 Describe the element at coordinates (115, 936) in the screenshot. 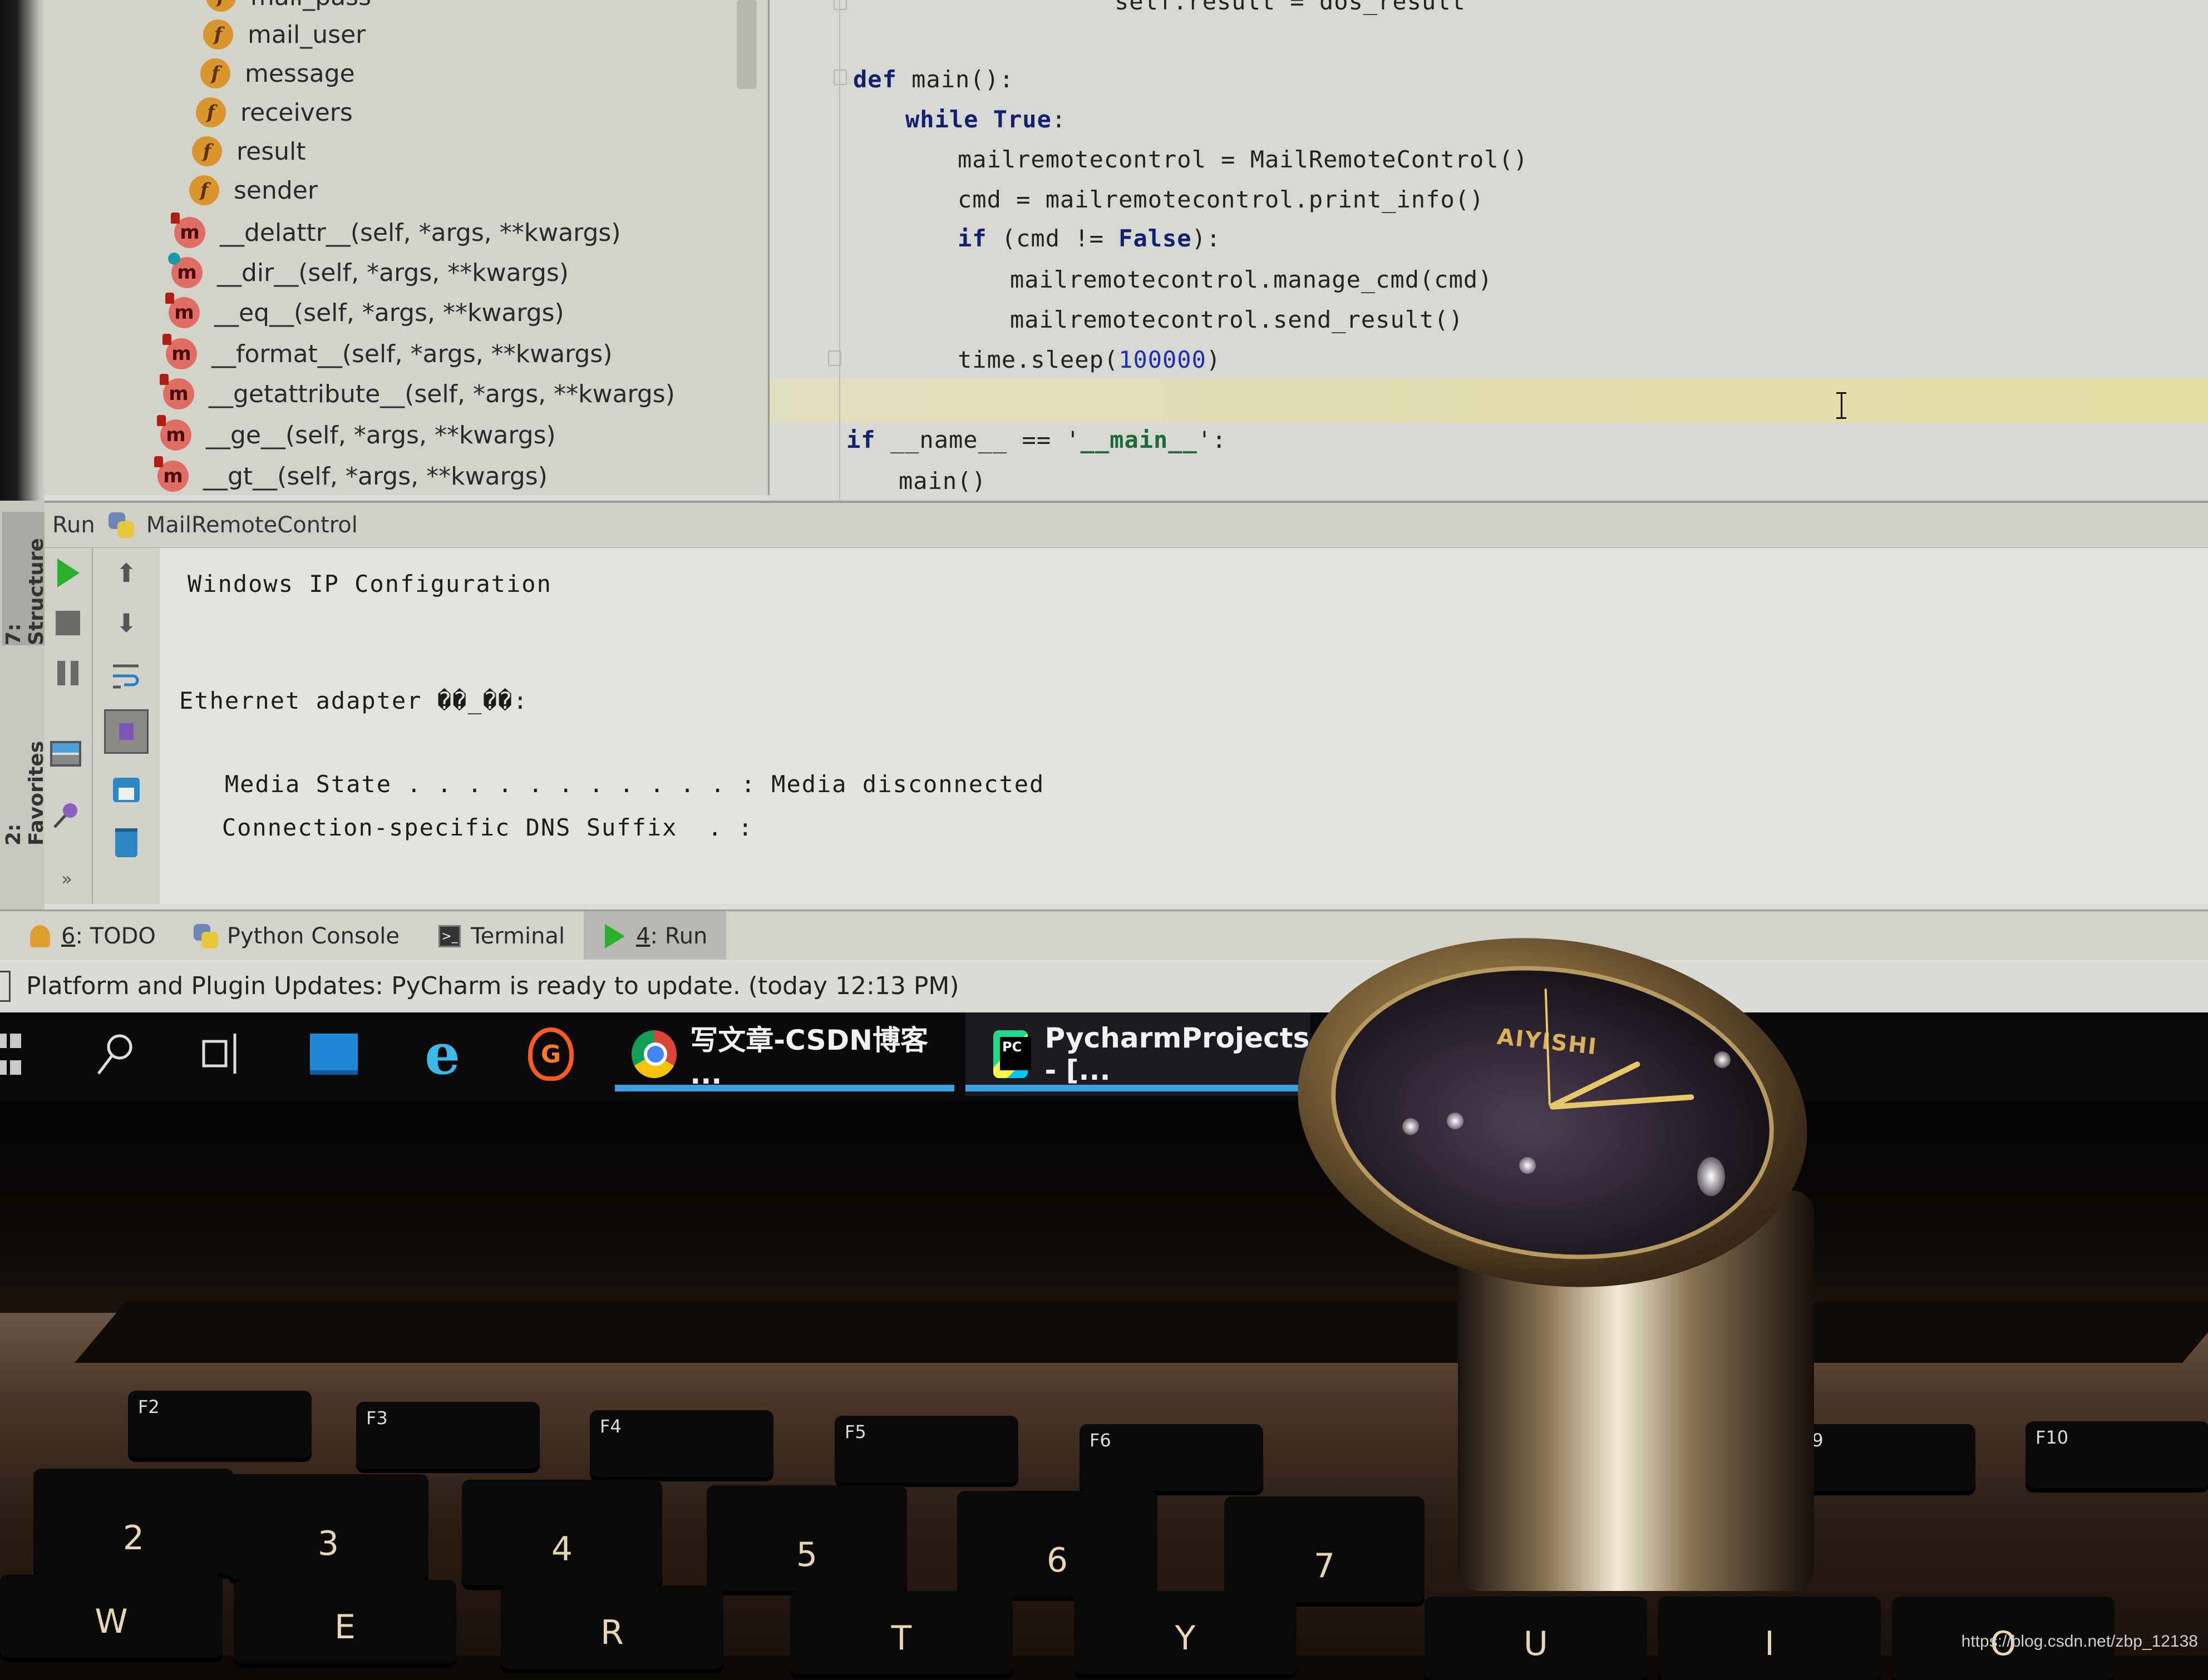

I see `tab-todo-label: : TODO` at that location.